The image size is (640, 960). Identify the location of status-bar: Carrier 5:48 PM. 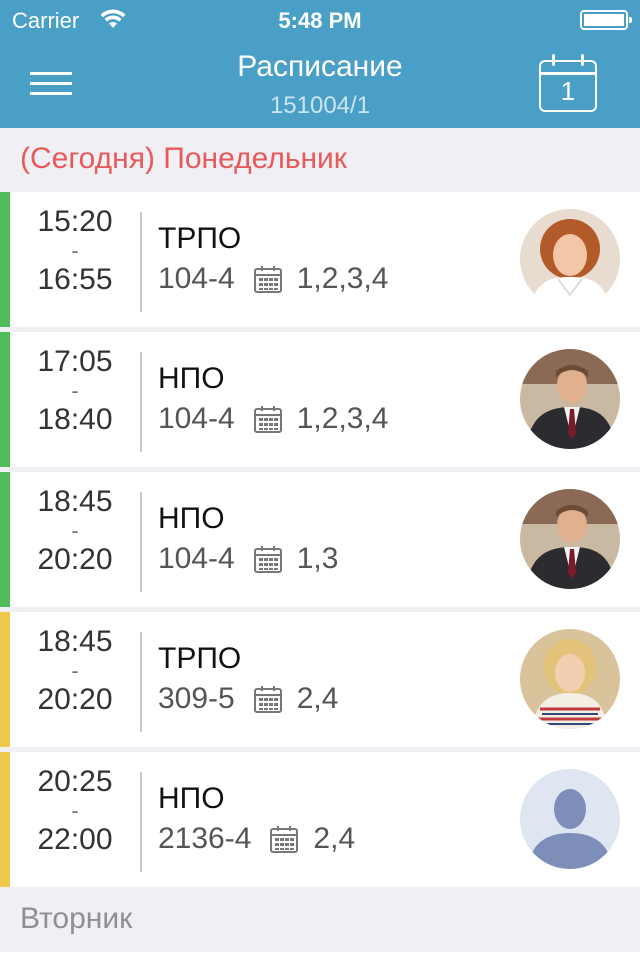
(320, 20).